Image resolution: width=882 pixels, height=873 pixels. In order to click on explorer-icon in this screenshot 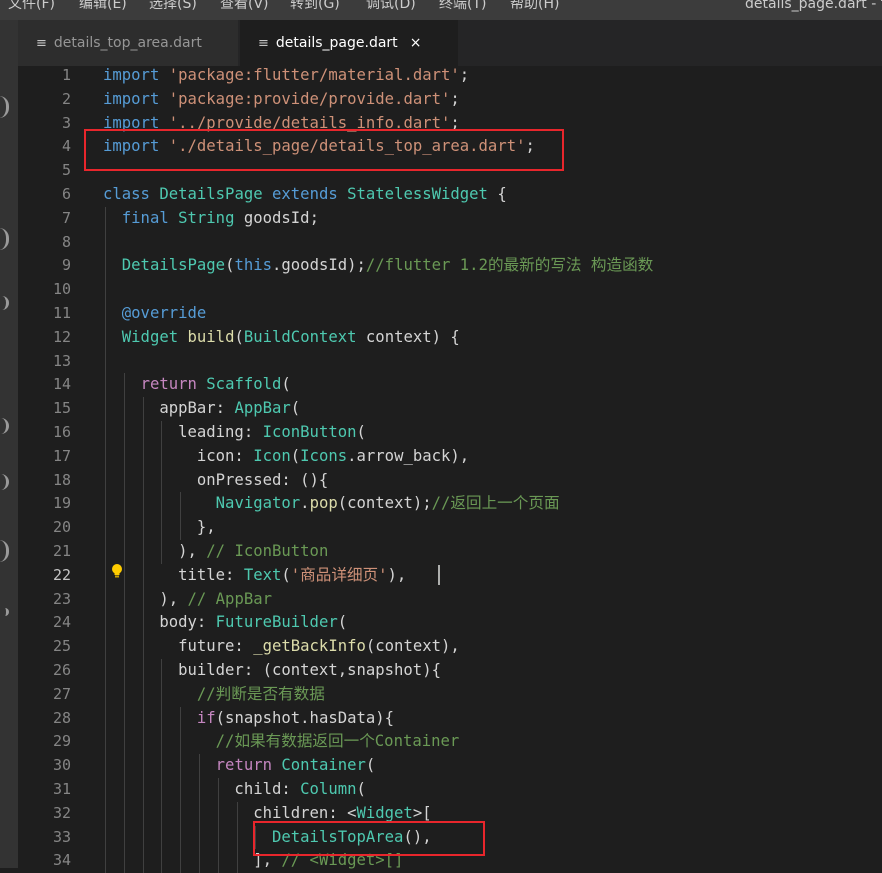, I will do `click(4, 107)`.